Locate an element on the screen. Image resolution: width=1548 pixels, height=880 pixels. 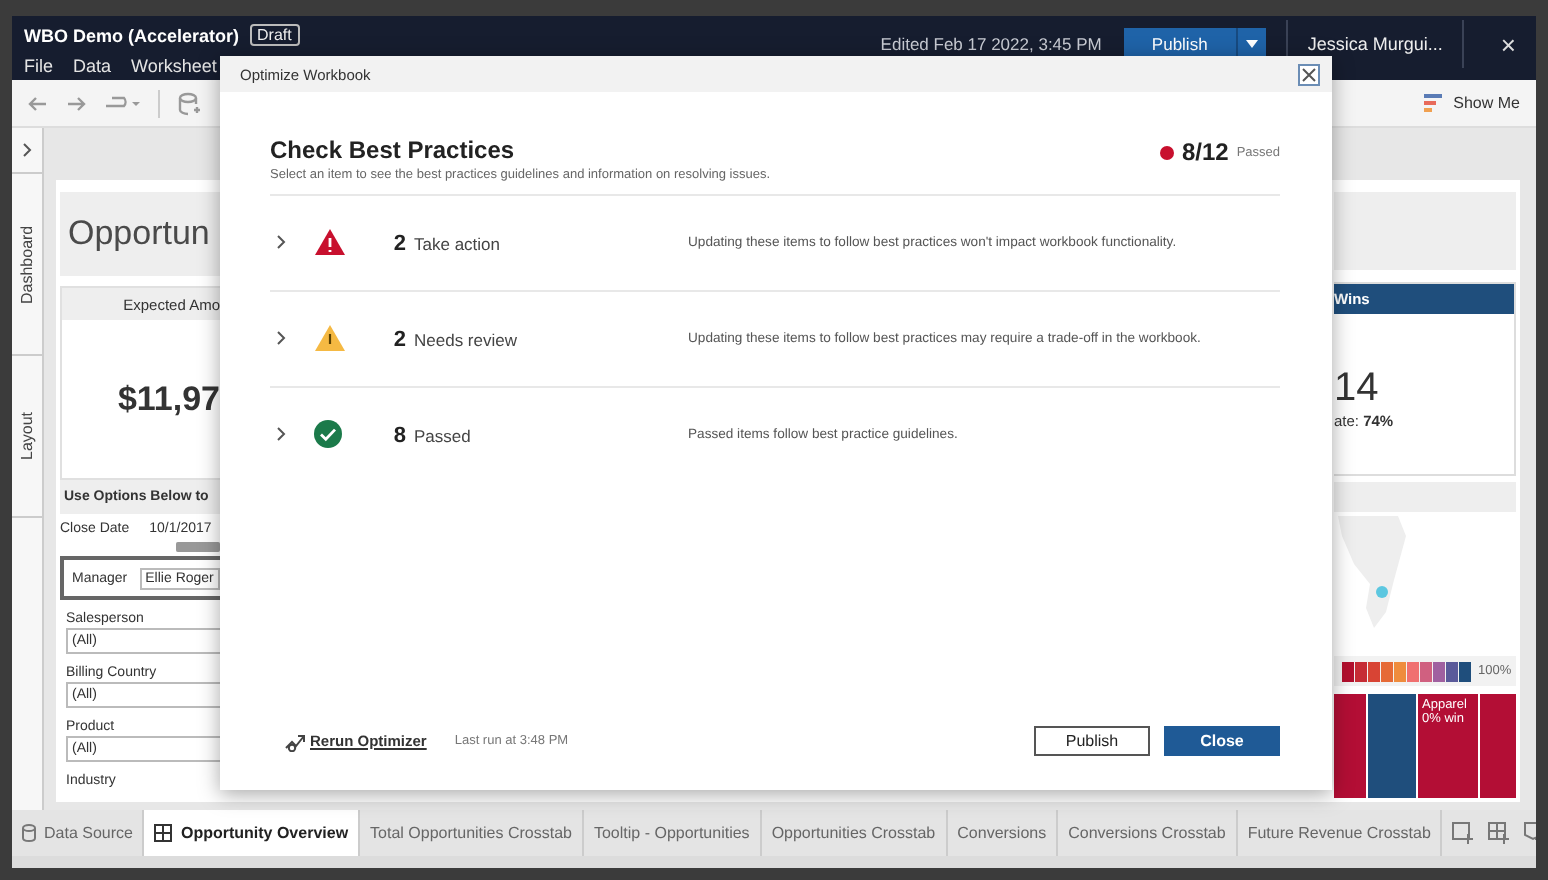
status-dot-icon is located at coordinates (1166, 152).